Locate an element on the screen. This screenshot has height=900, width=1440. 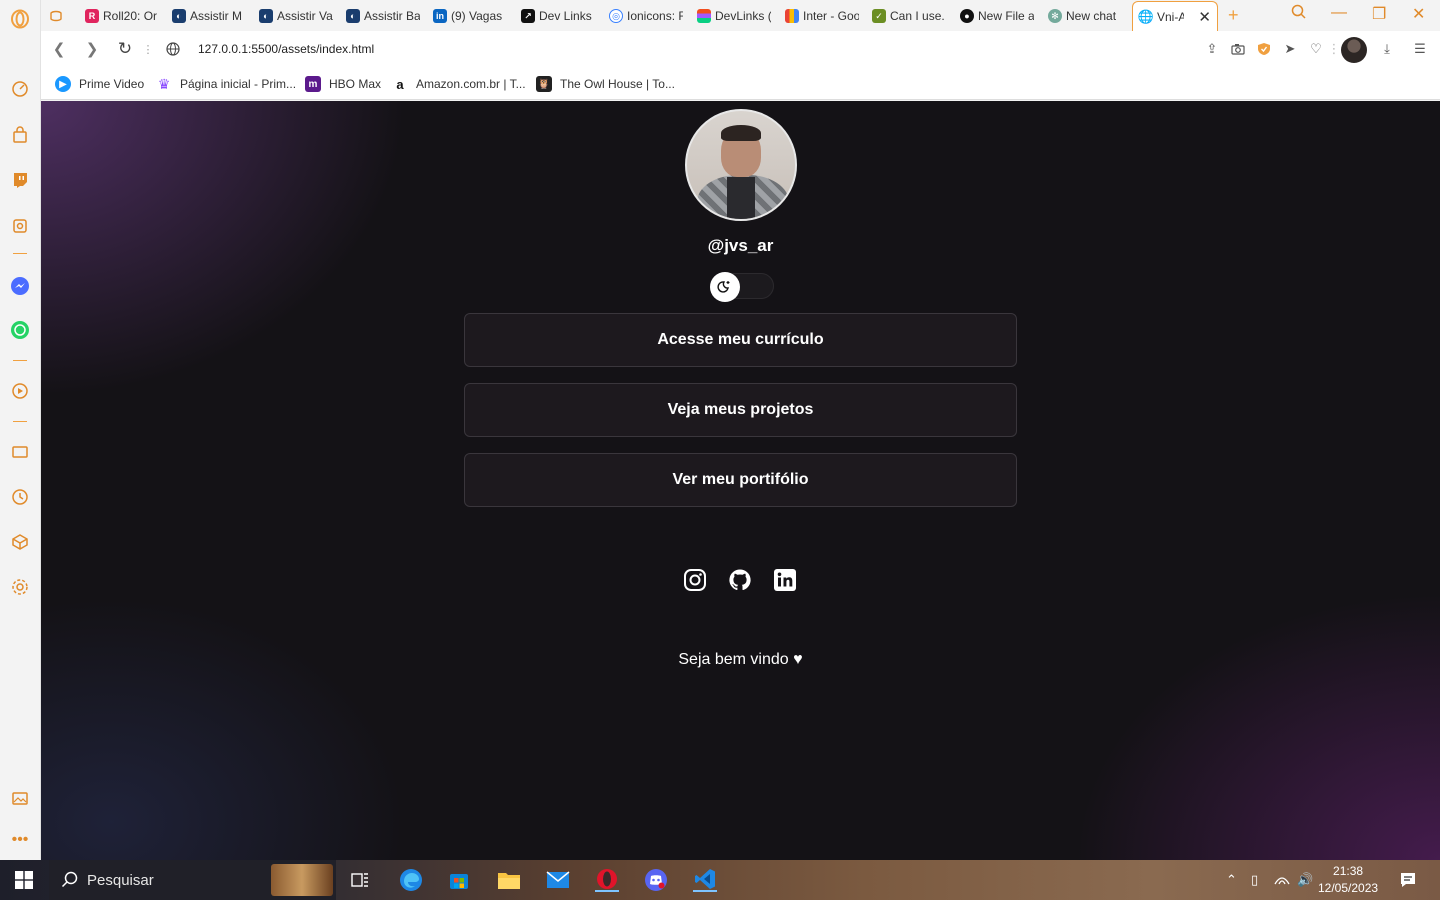
send-icon: ➤ is located at coordinates (1290, 49).